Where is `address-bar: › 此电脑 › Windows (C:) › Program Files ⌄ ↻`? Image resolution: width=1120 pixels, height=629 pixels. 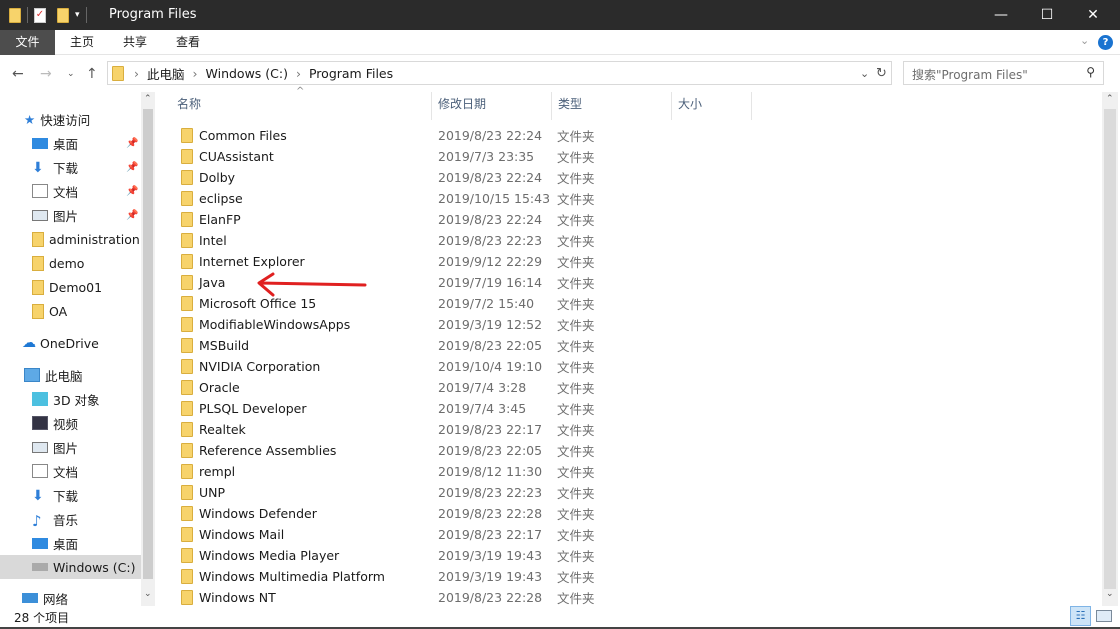
address-bar: › 此电脑 › Windows (C:) › Program Files ⌄ ↻ is located at coordinates (499, 73).